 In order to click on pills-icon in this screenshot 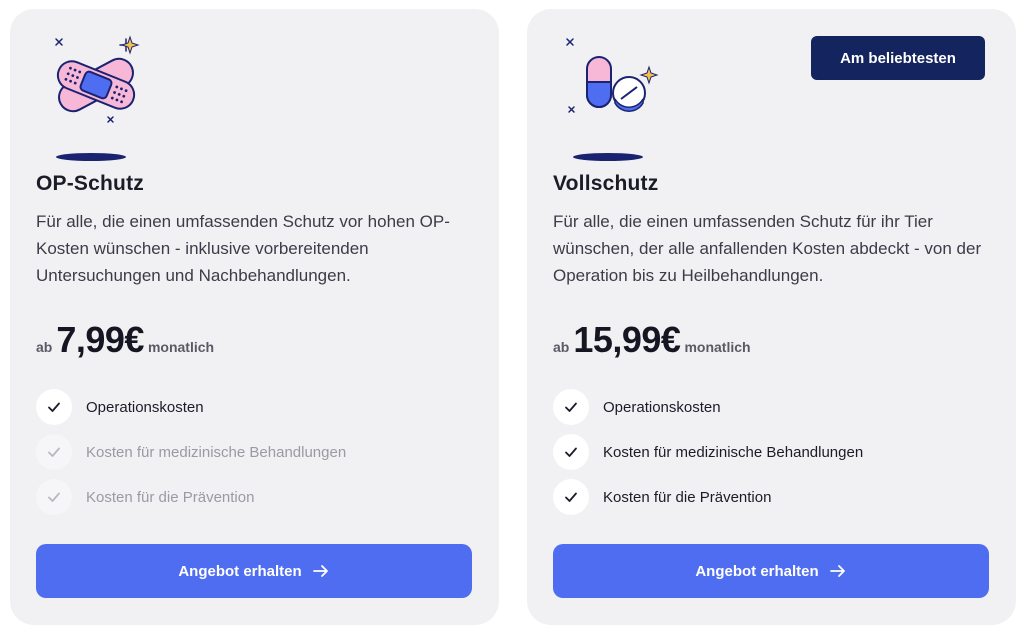, I will do `click(613, 94)`.